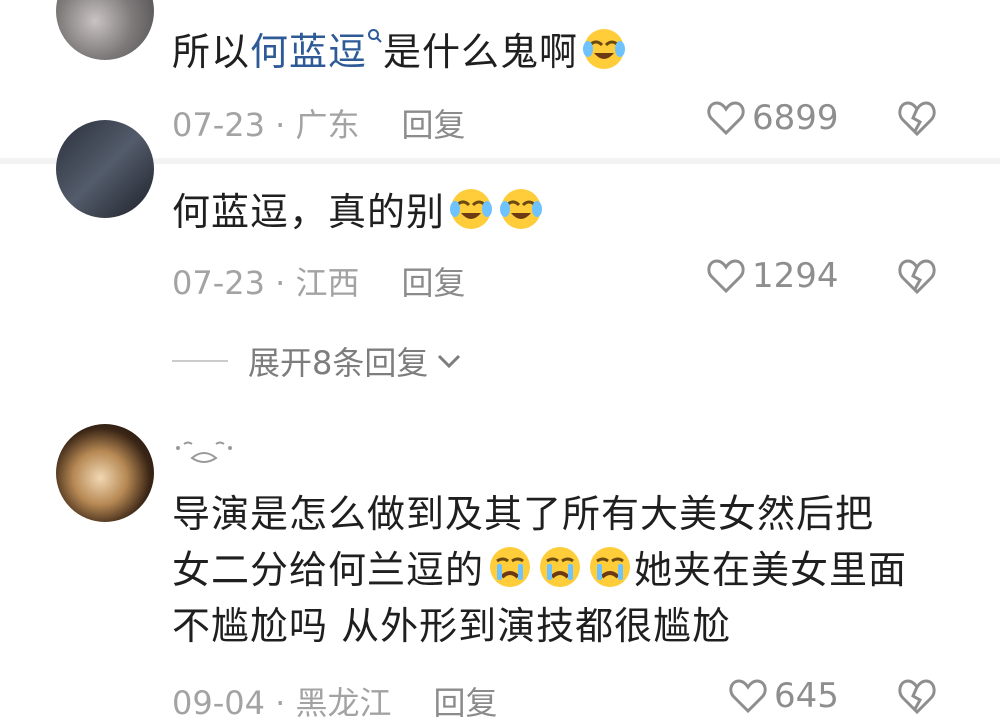 The image size is (1000, 726). I want to click on comment-text-suffix: 是什么鬼啊, so click(481, 52).